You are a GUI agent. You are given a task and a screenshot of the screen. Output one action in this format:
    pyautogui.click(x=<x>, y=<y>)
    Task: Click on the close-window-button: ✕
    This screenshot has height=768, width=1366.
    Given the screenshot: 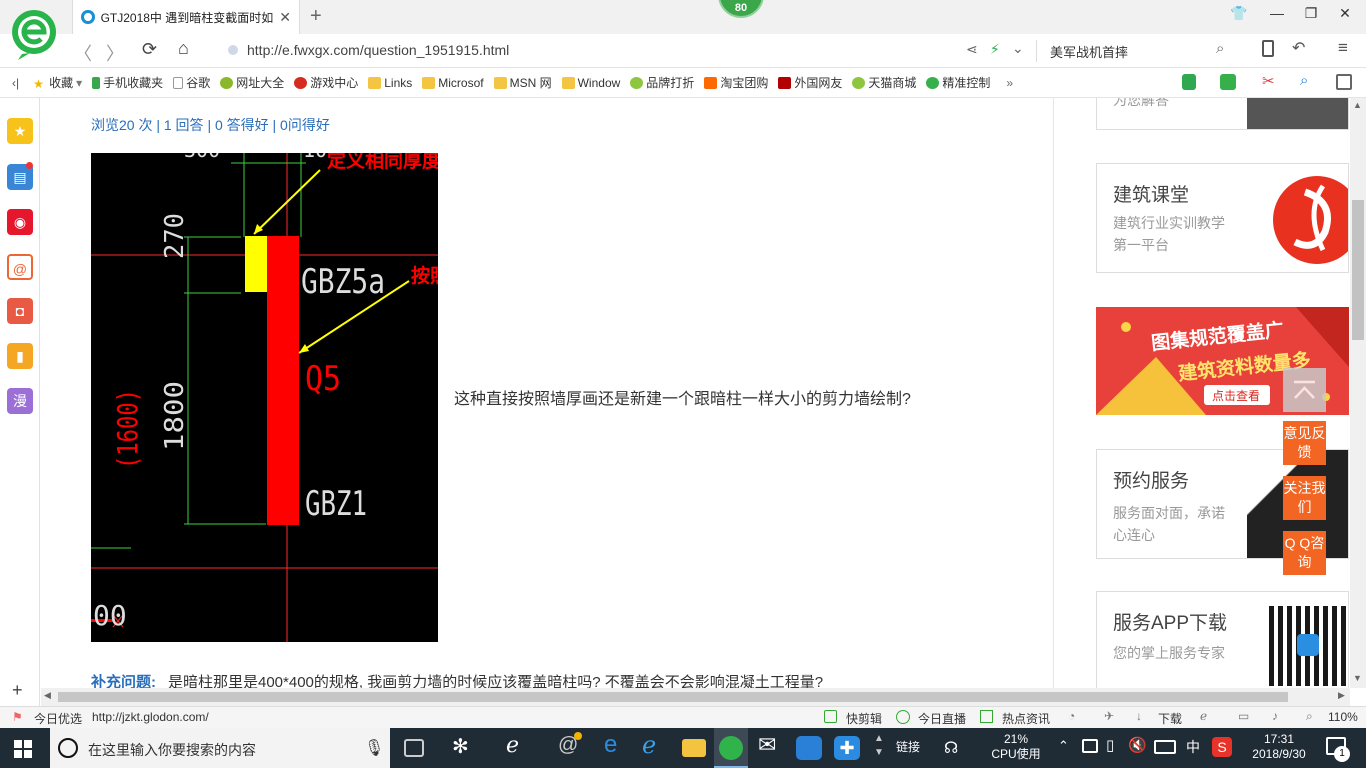 What is the action you would take?
    pyautogui.click(x=1345, y=13)
    